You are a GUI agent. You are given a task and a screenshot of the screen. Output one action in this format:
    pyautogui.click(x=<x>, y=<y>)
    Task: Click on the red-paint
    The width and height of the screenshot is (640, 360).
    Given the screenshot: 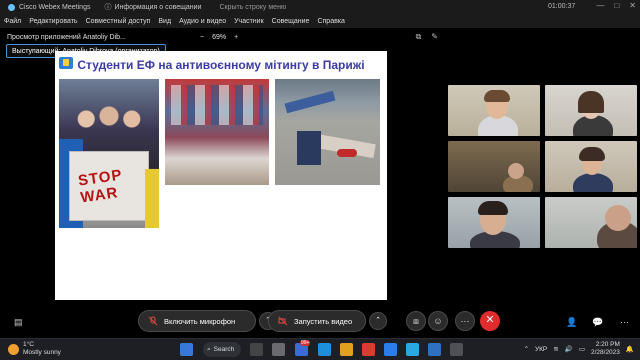 What is the action you would take?
    pyautogui.click(x=347, y=153)
    